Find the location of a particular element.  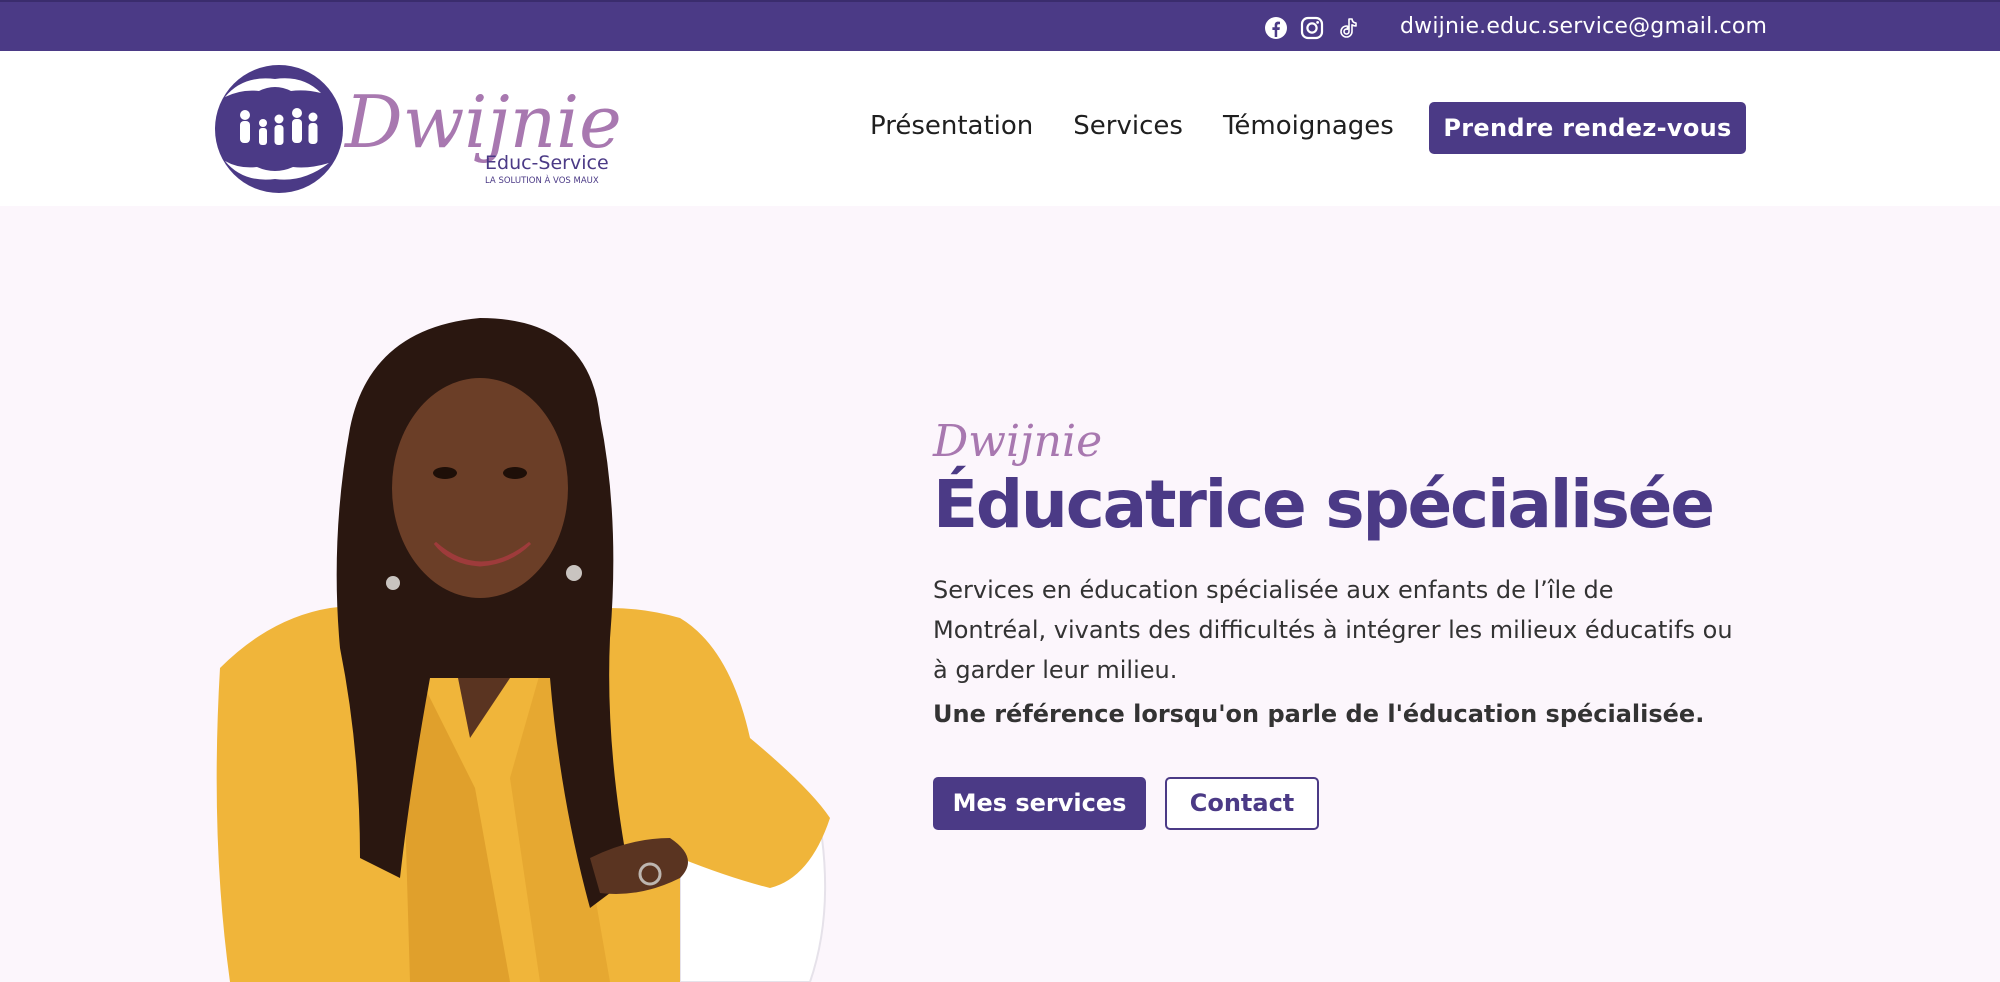

instagram-icon is located at coordinates (1312, 28).